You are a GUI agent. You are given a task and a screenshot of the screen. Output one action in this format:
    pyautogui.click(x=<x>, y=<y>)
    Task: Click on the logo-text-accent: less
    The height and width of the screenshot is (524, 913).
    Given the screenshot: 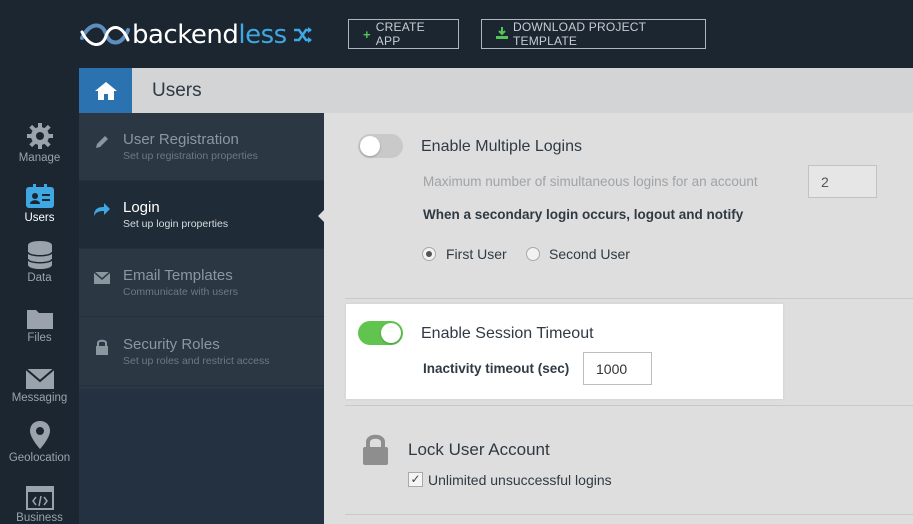 What is the action you would take?
    pyautogui.click(x=262, y=35)
    